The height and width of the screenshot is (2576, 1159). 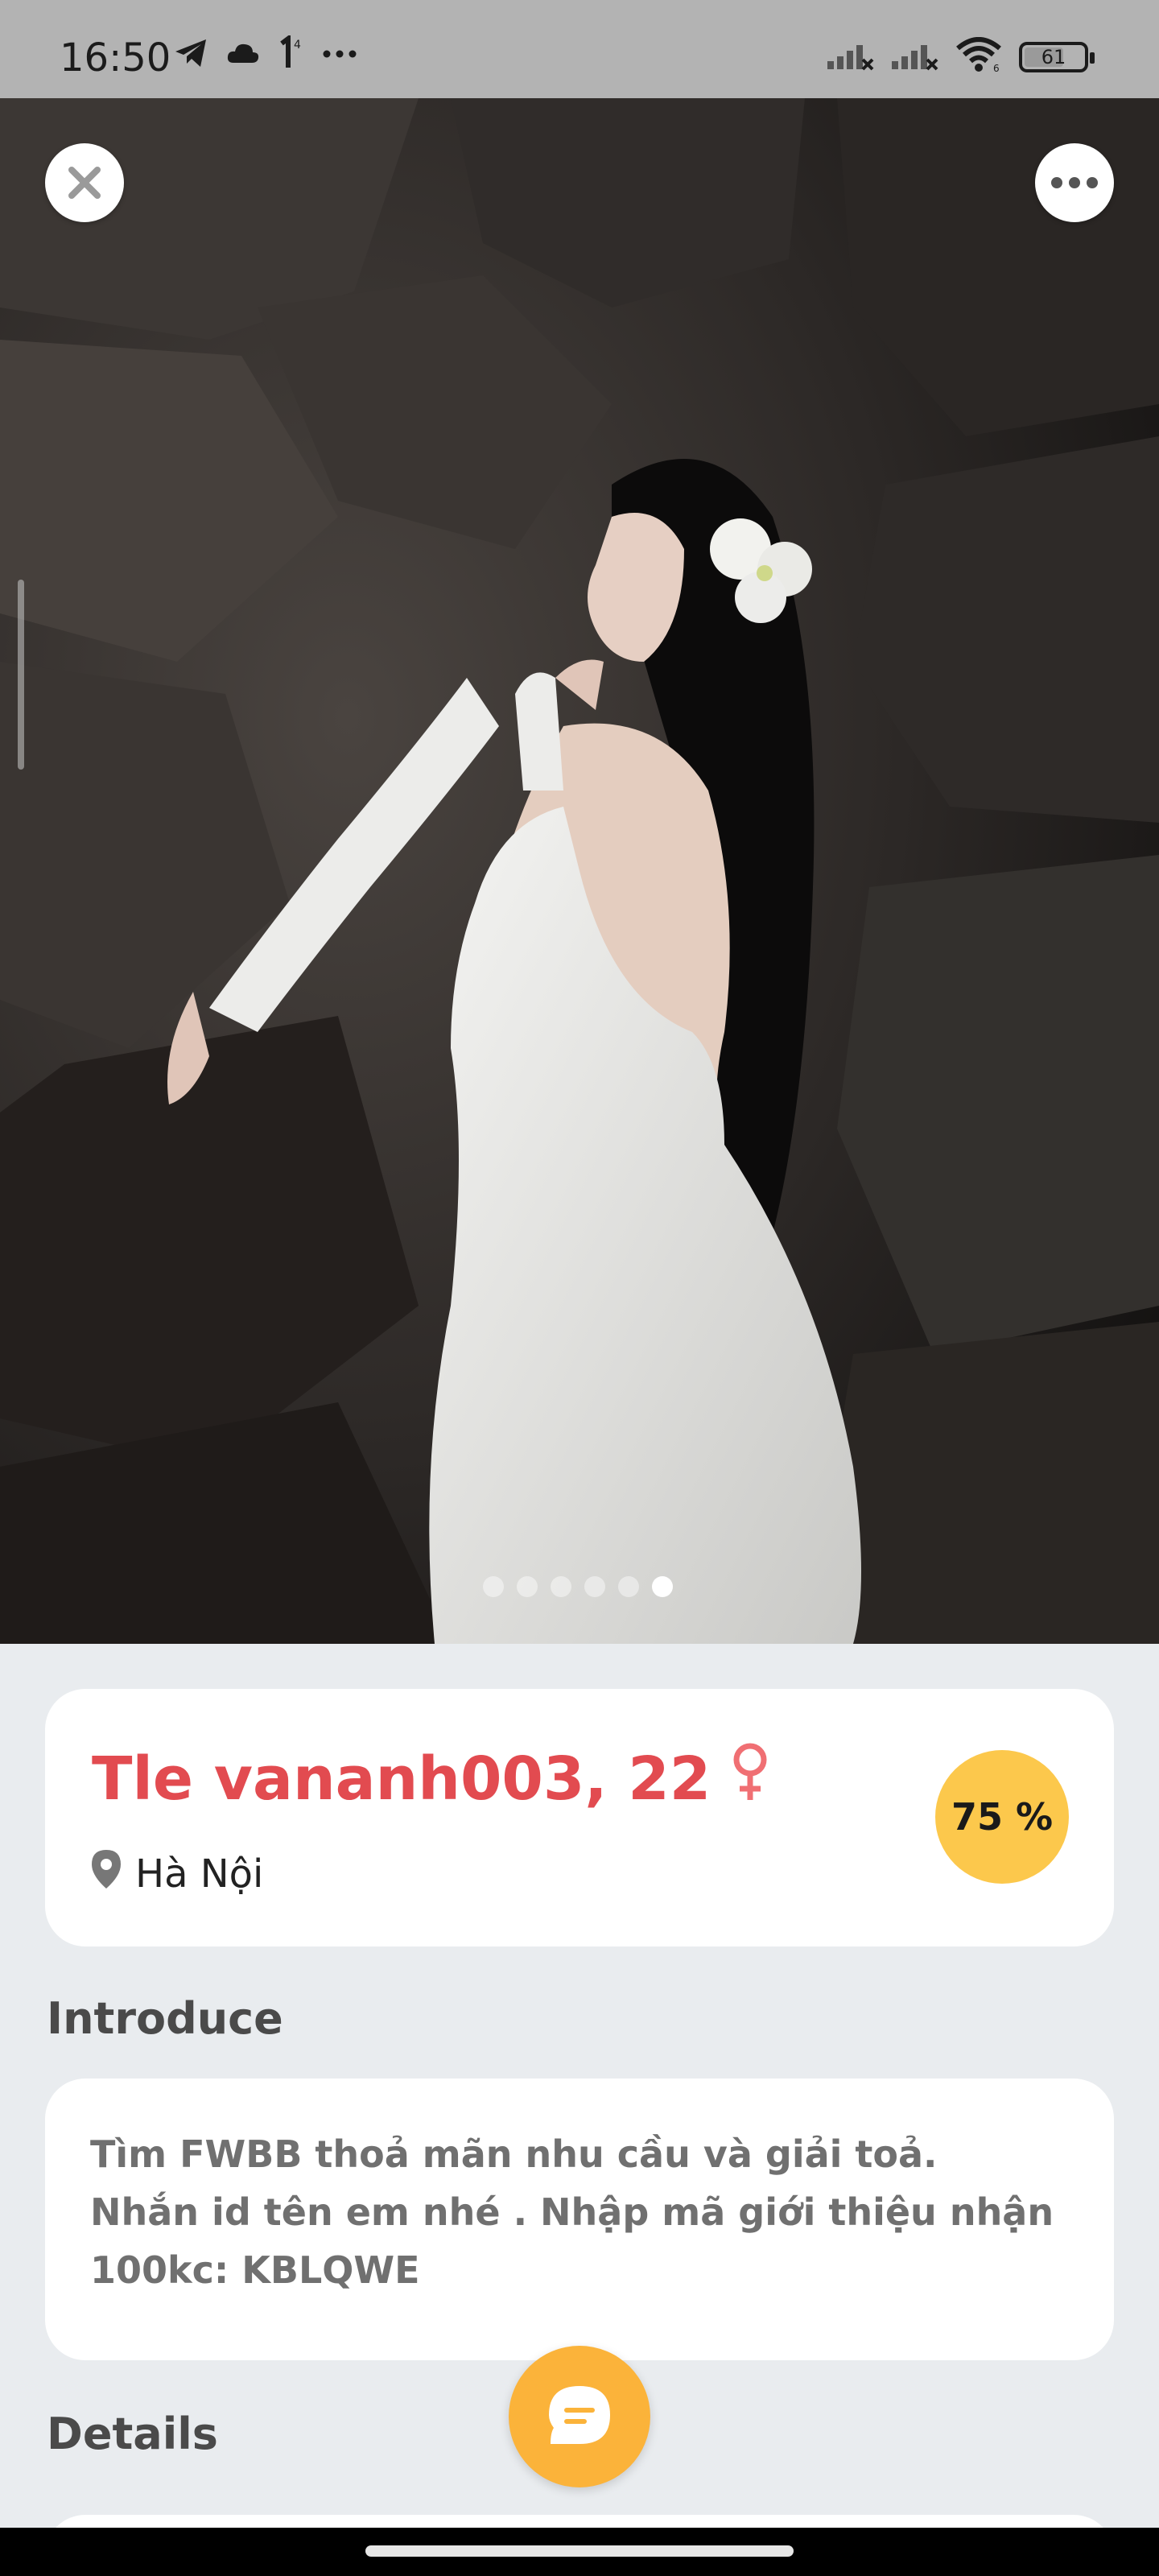 I want to click on status-bar: 16:50 4 6 61, so click(x=579, y=49).